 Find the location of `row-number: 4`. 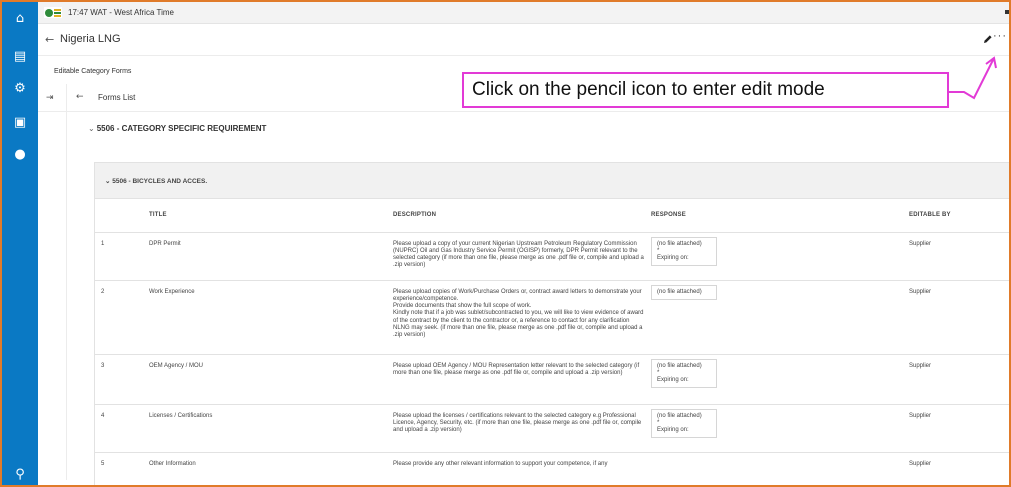

row-number: 4 is located at coordinates (122, 428).